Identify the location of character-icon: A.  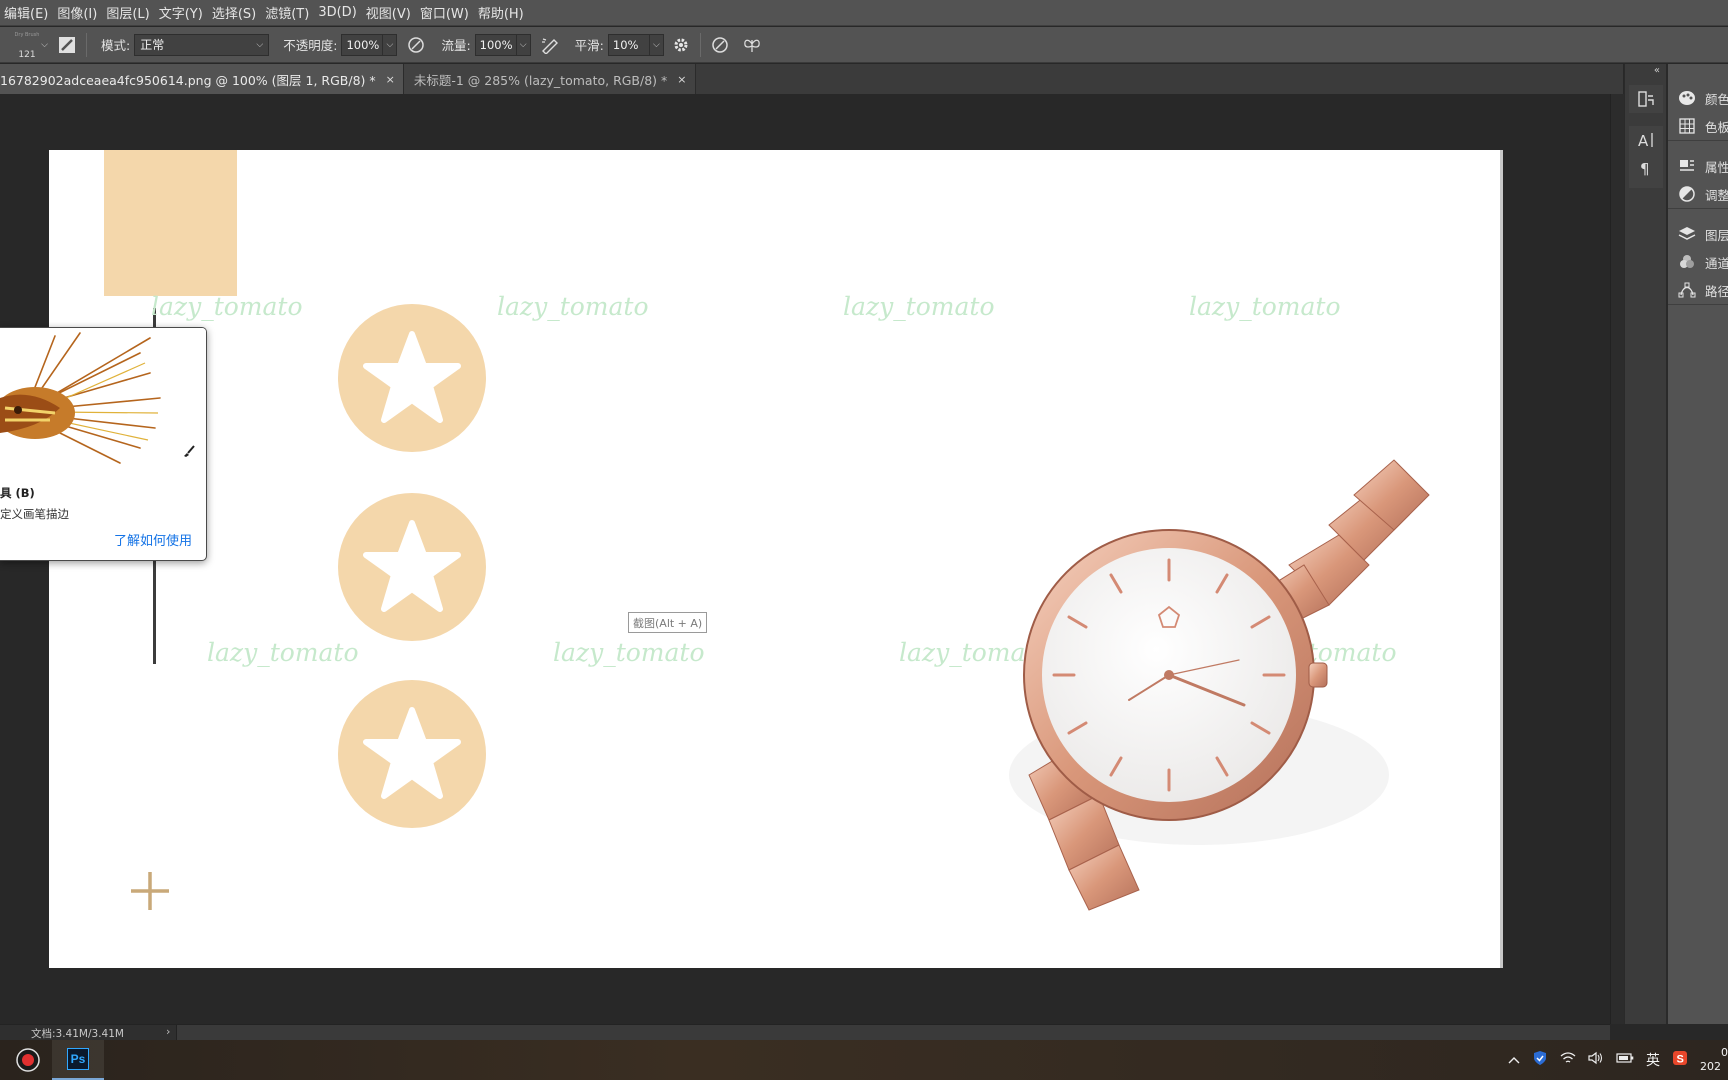
(1645, 140).